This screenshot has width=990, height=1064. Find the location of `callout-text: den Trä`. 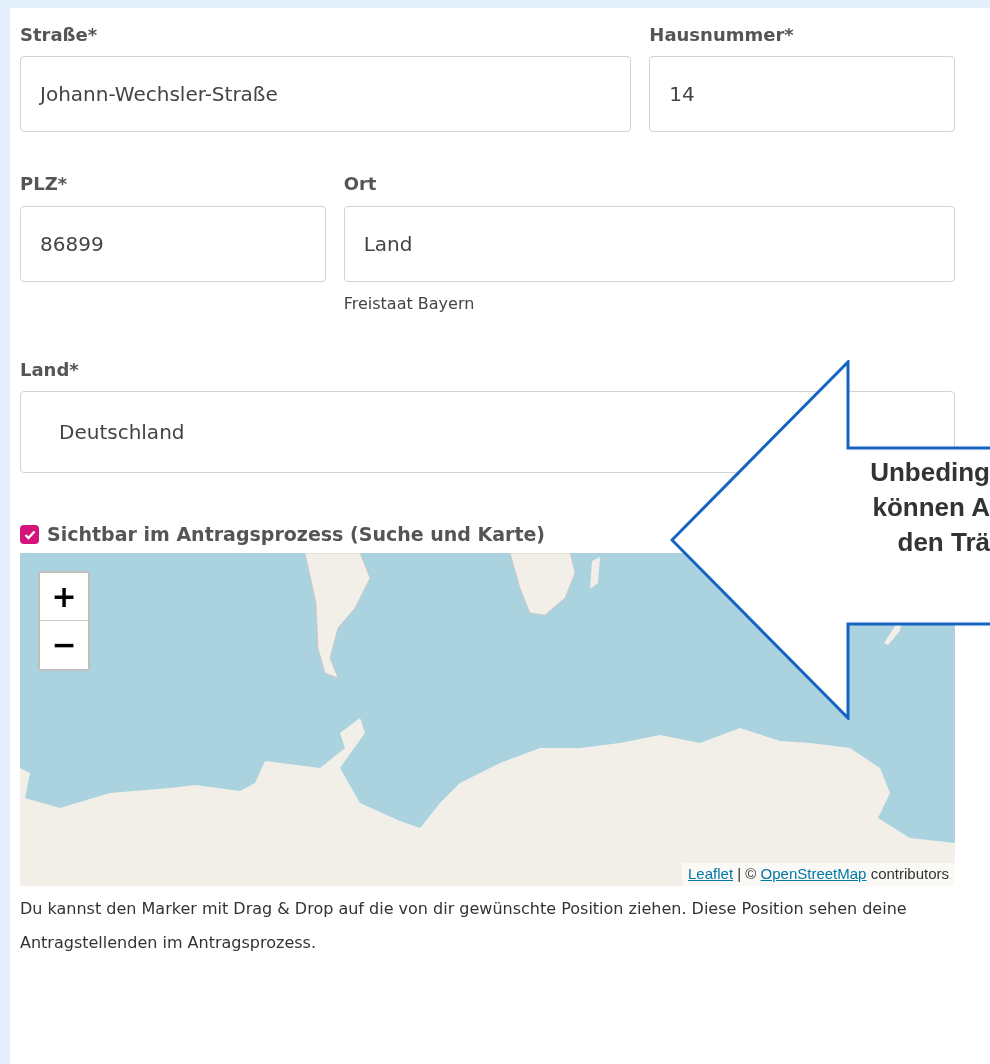

callout-text: den Trä is located at coordinates (943, 542).